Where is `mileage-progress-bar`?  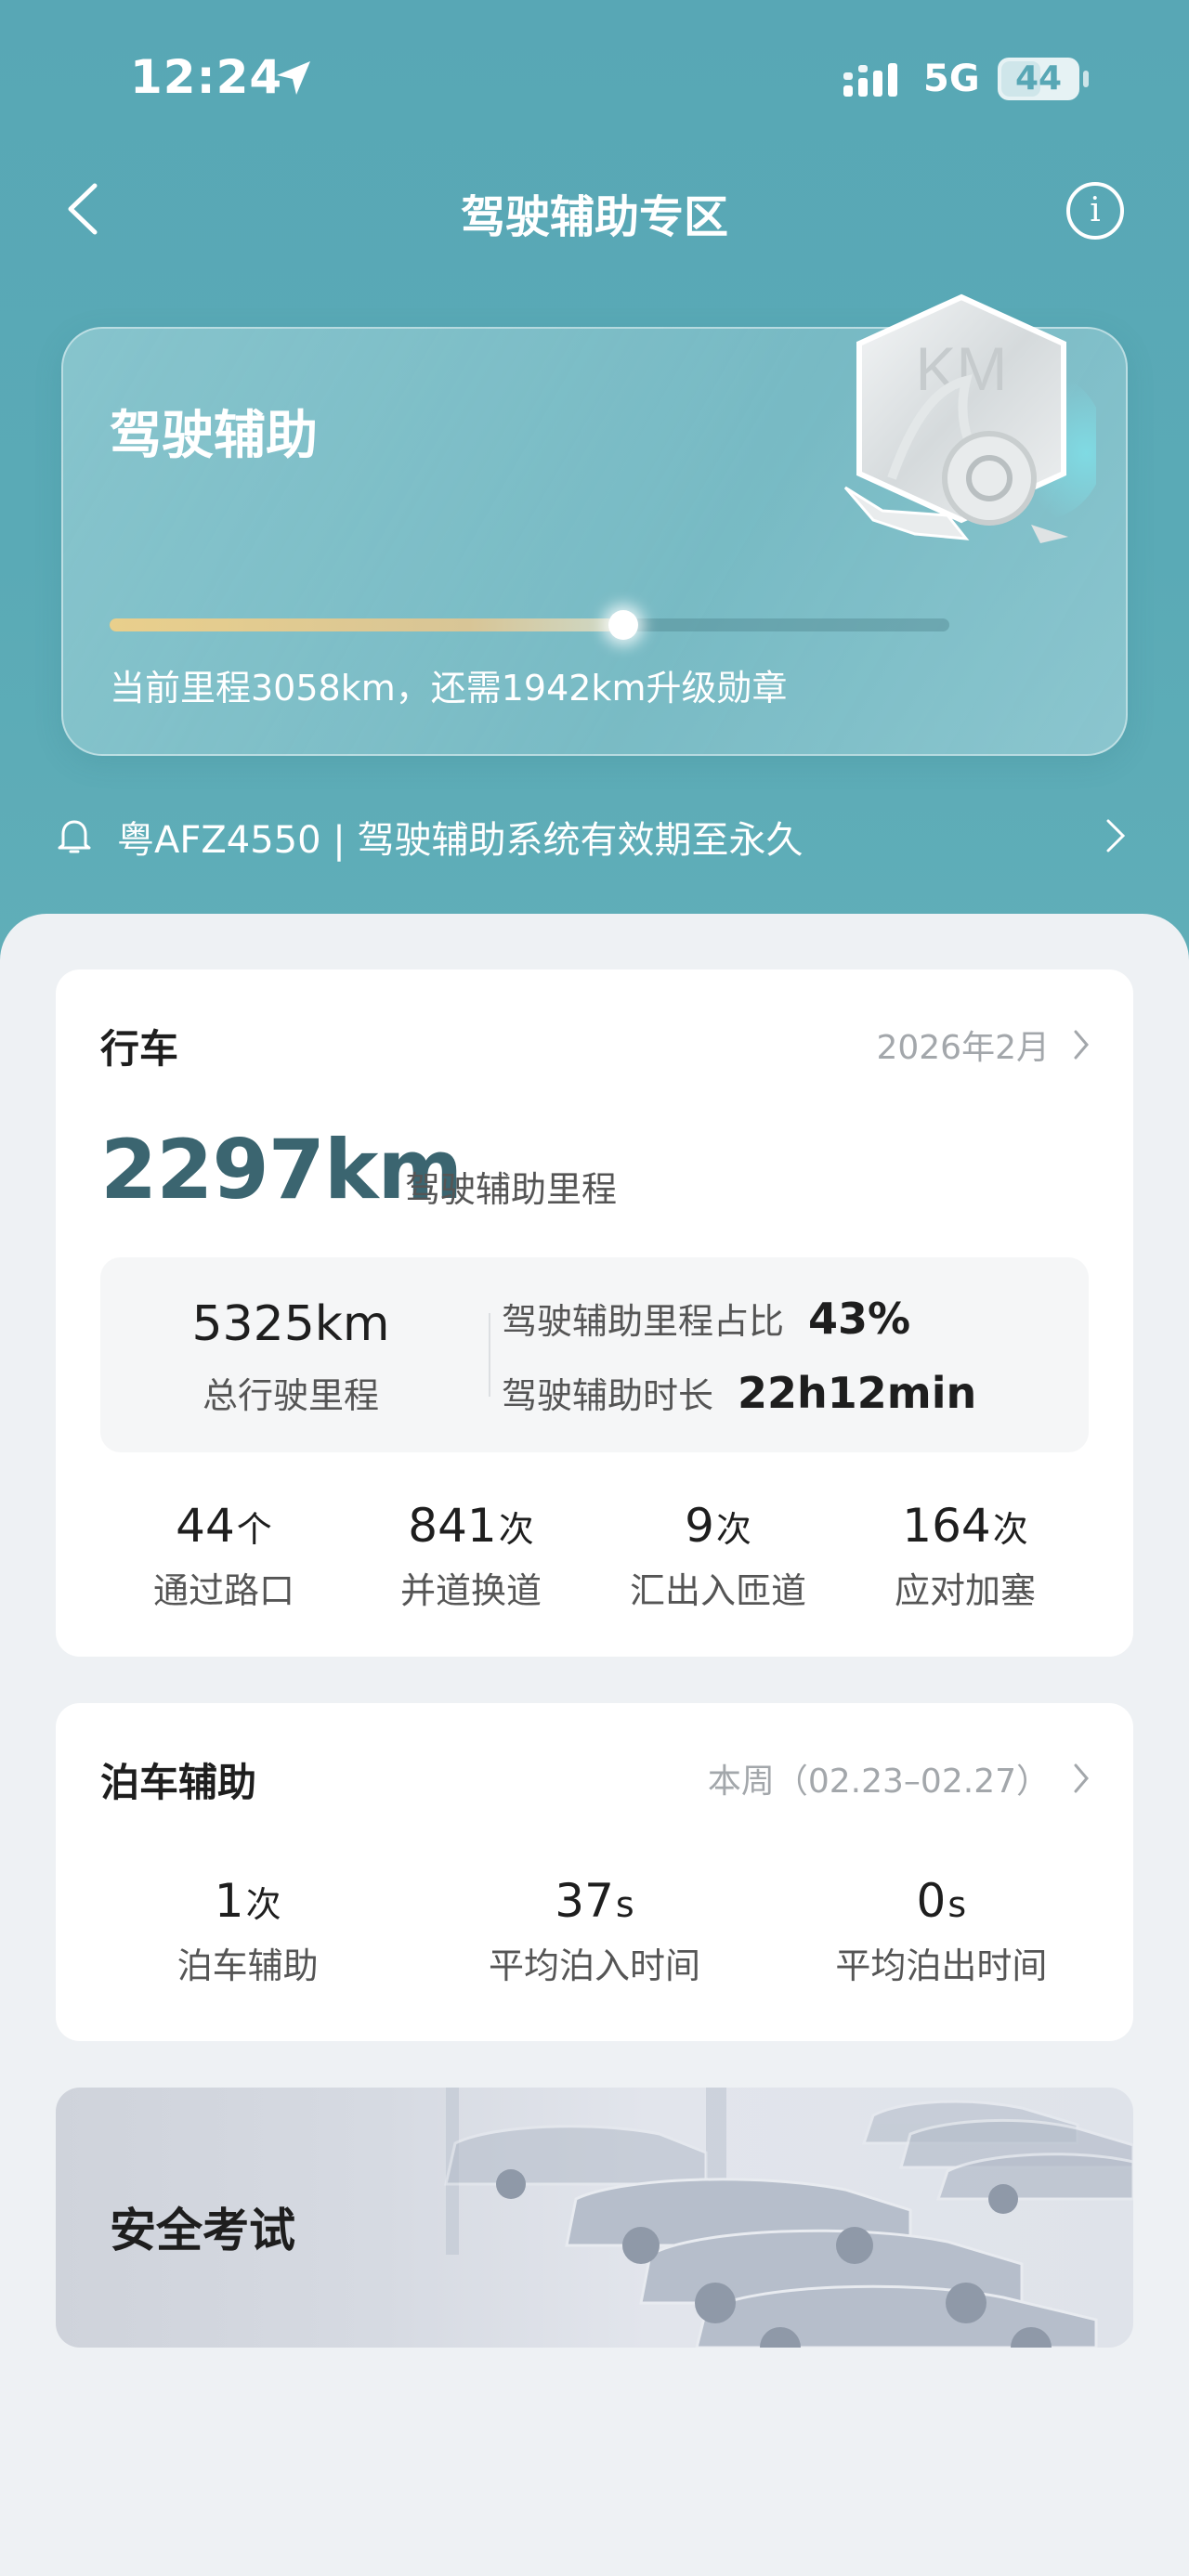 mileage-progress-bar is located at coordinates (529, 625).